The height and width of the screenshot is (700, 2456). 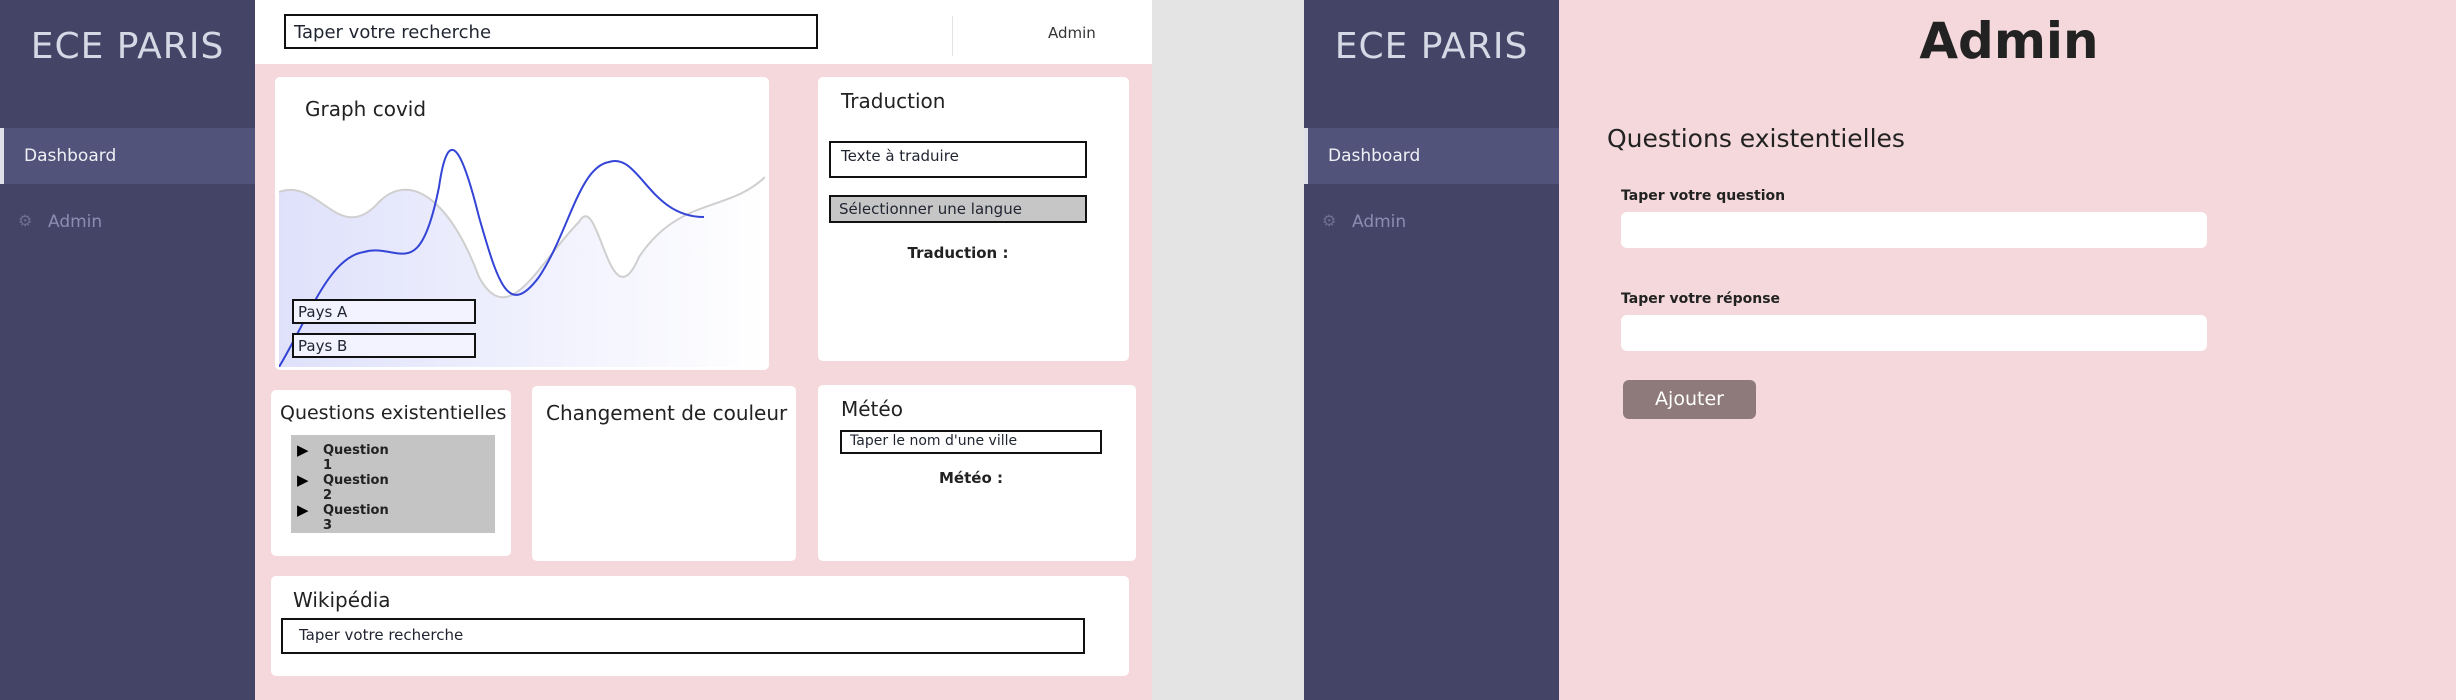 What do you see at coordinates (893, 101) in the screenshot?
I see `card-title: Traduction` at bounding box center [893, 101].